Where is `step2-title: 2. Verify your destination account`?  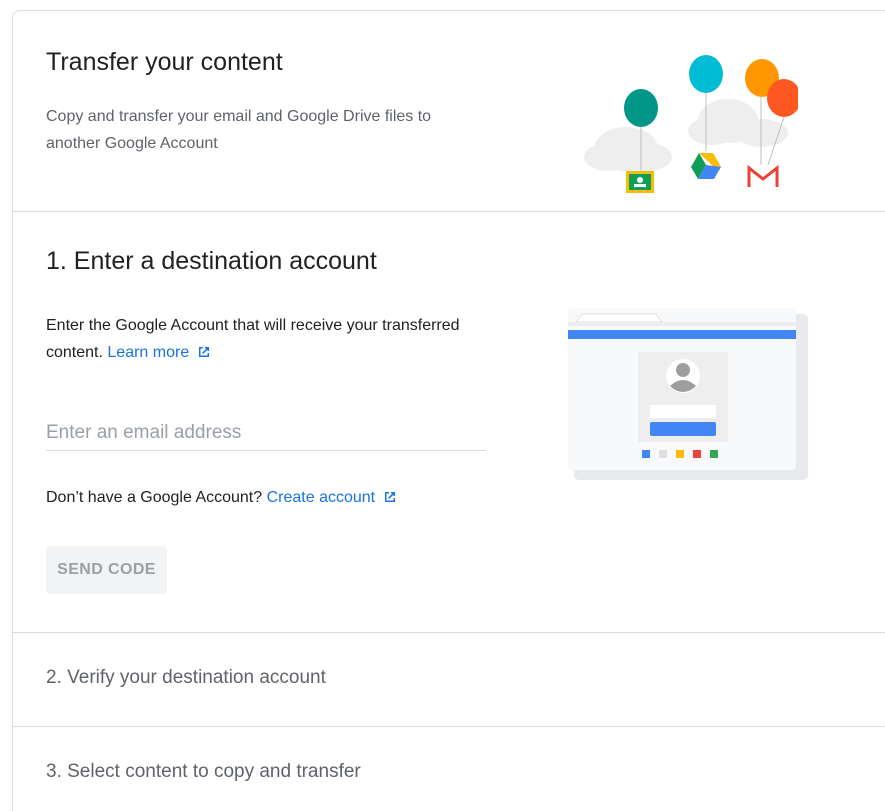
step2-title: 2. Verify your destination account is located at coordinates (186, 678).